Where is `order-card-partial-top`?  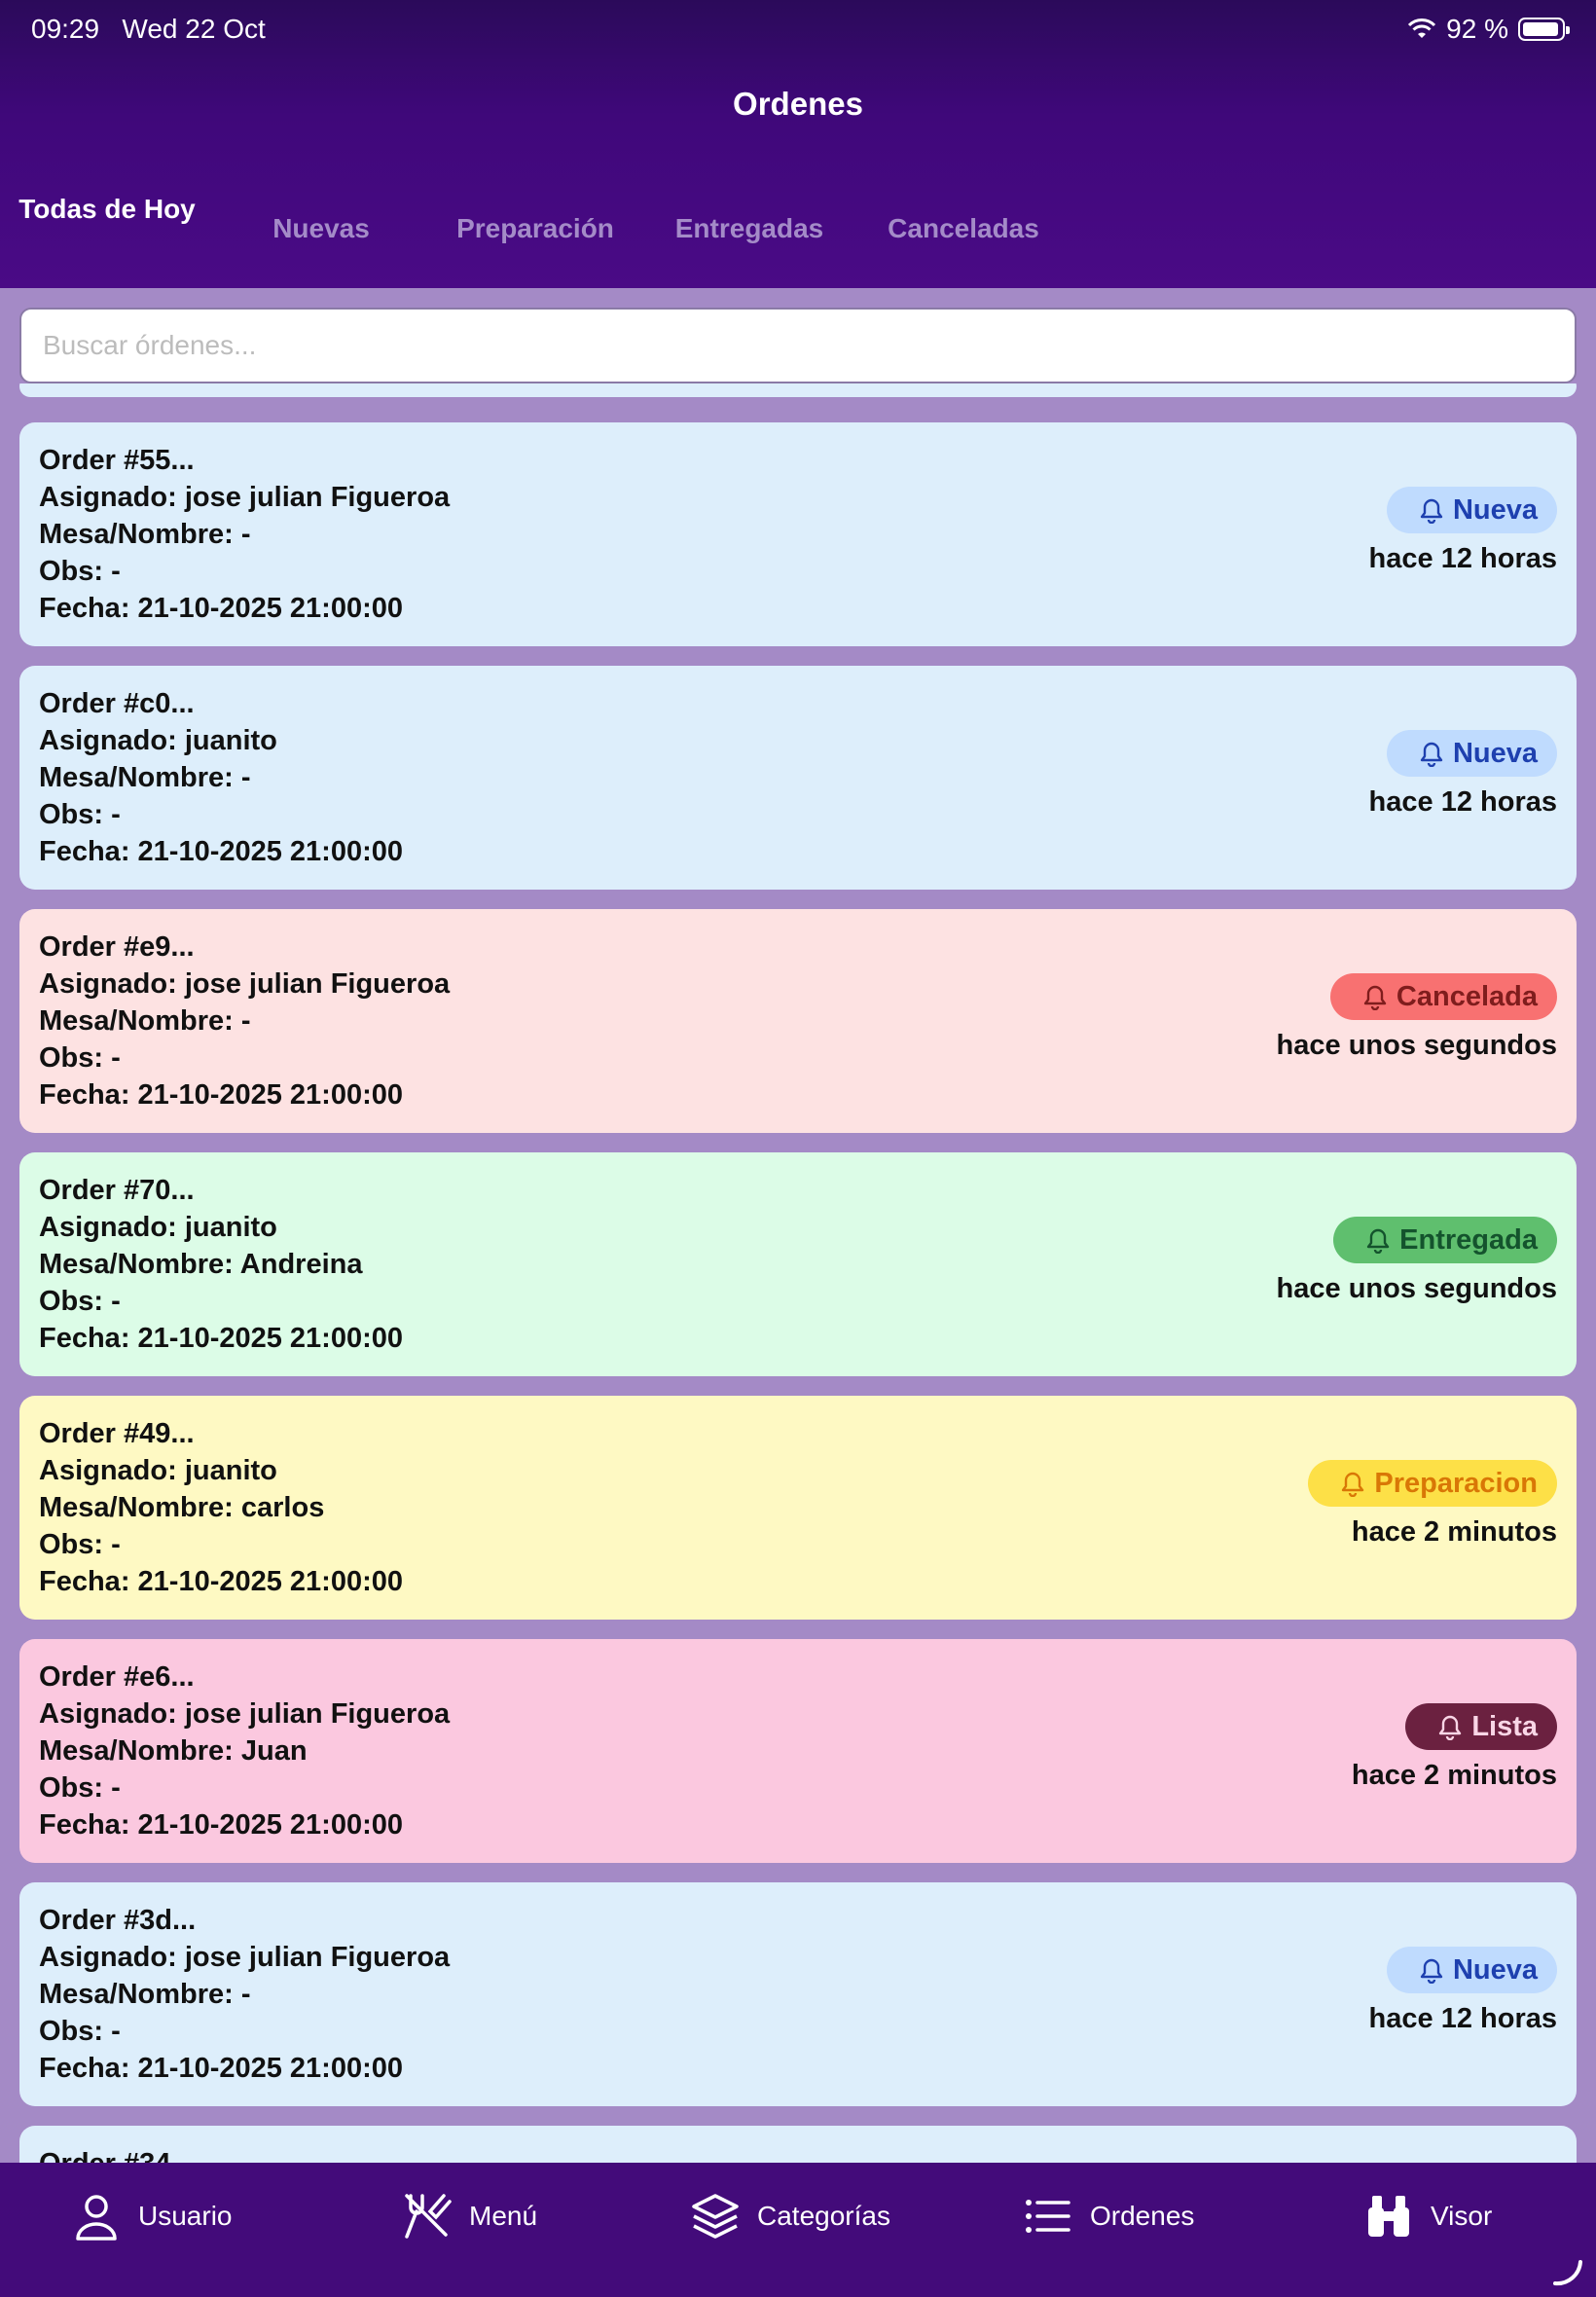 order-card-partial-top is located at coordinates (798, 390).